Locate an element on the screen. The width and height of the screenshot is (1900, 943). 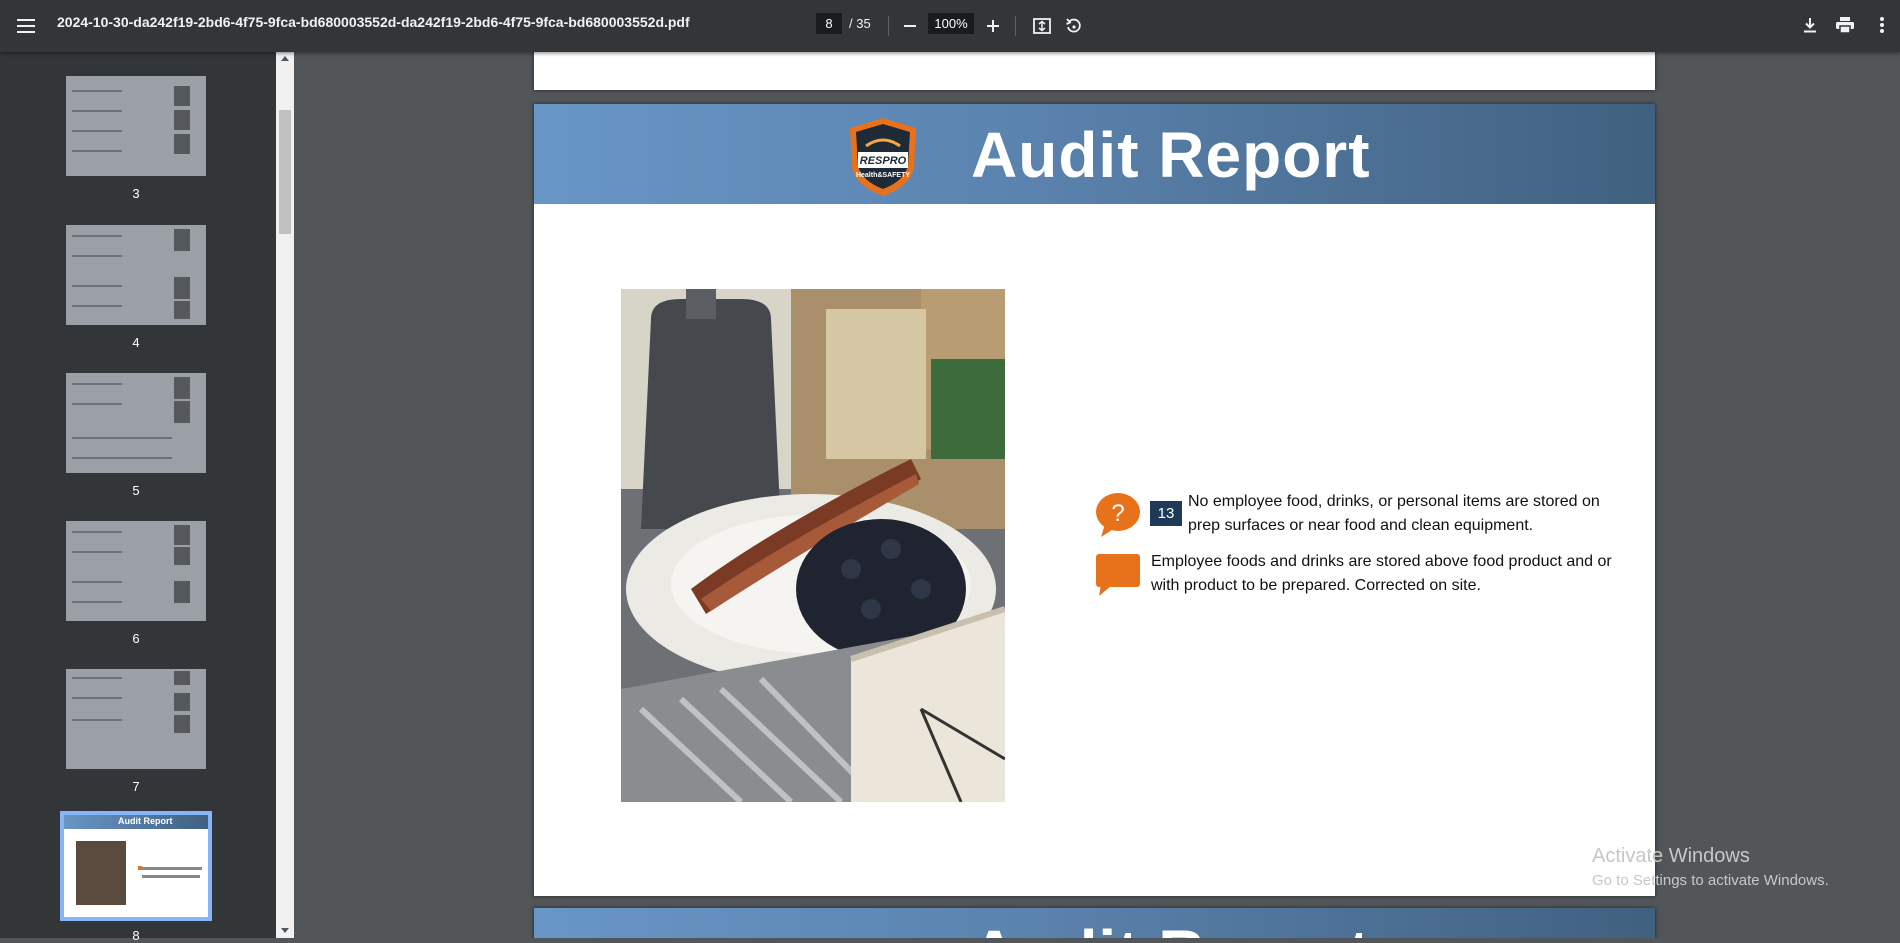
question-bubble-icon: ? is located at coordinates (1118, 515).